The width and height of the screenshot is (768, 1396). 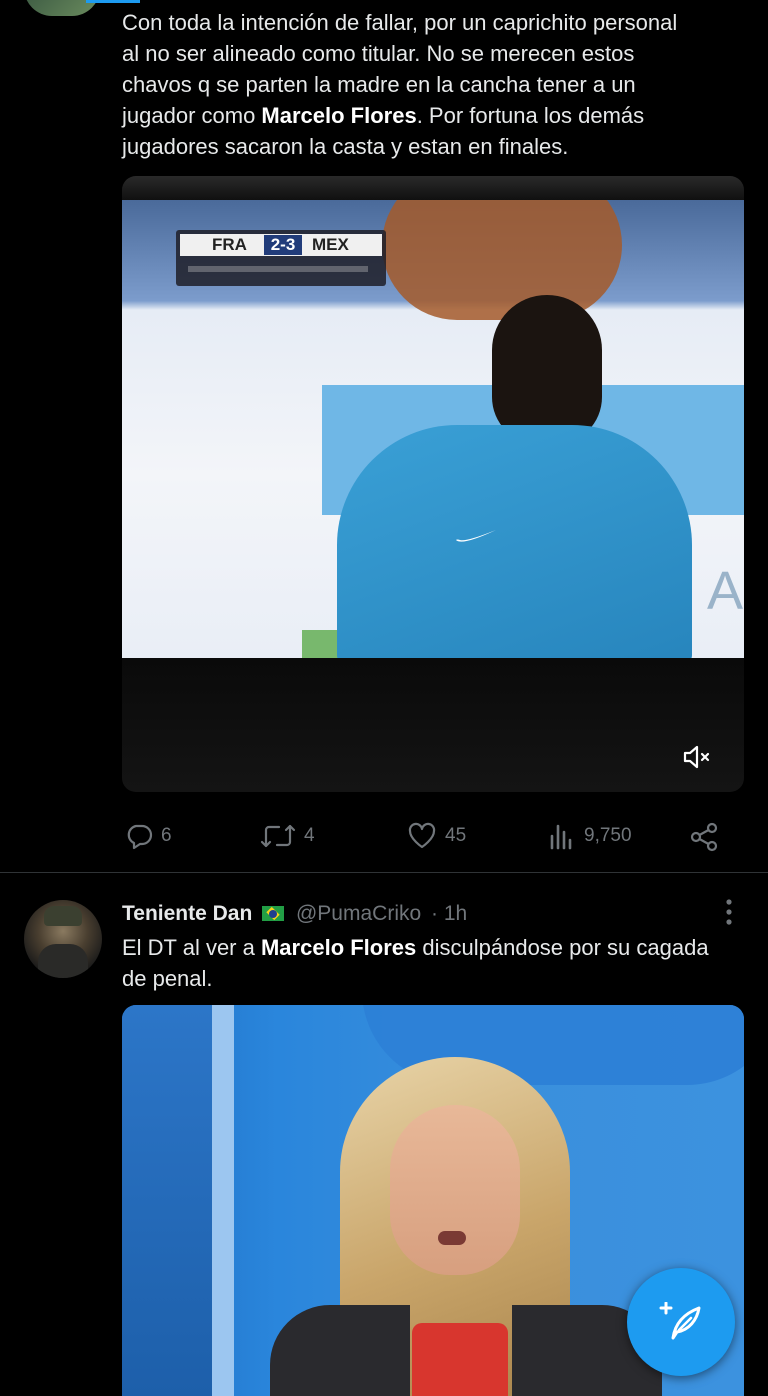 What do you see at coordinates (338, 947) in the screenshot?
I see `mention-marcelo-flores-2: Marcelo Flores` at bounding box center [338, 947].